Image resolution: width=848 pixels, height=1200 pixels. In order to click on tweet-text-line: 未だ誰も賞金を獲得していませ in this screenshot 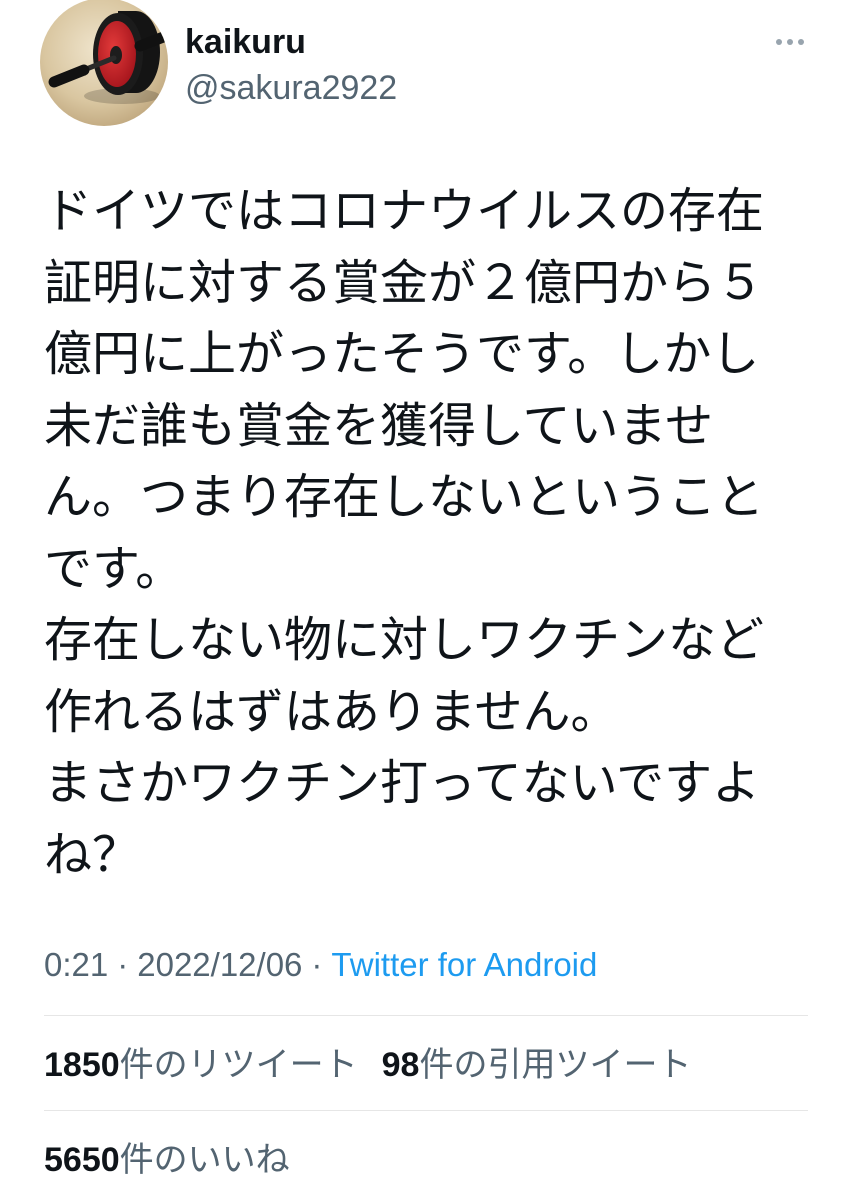, I will do `click(379, 426)`.